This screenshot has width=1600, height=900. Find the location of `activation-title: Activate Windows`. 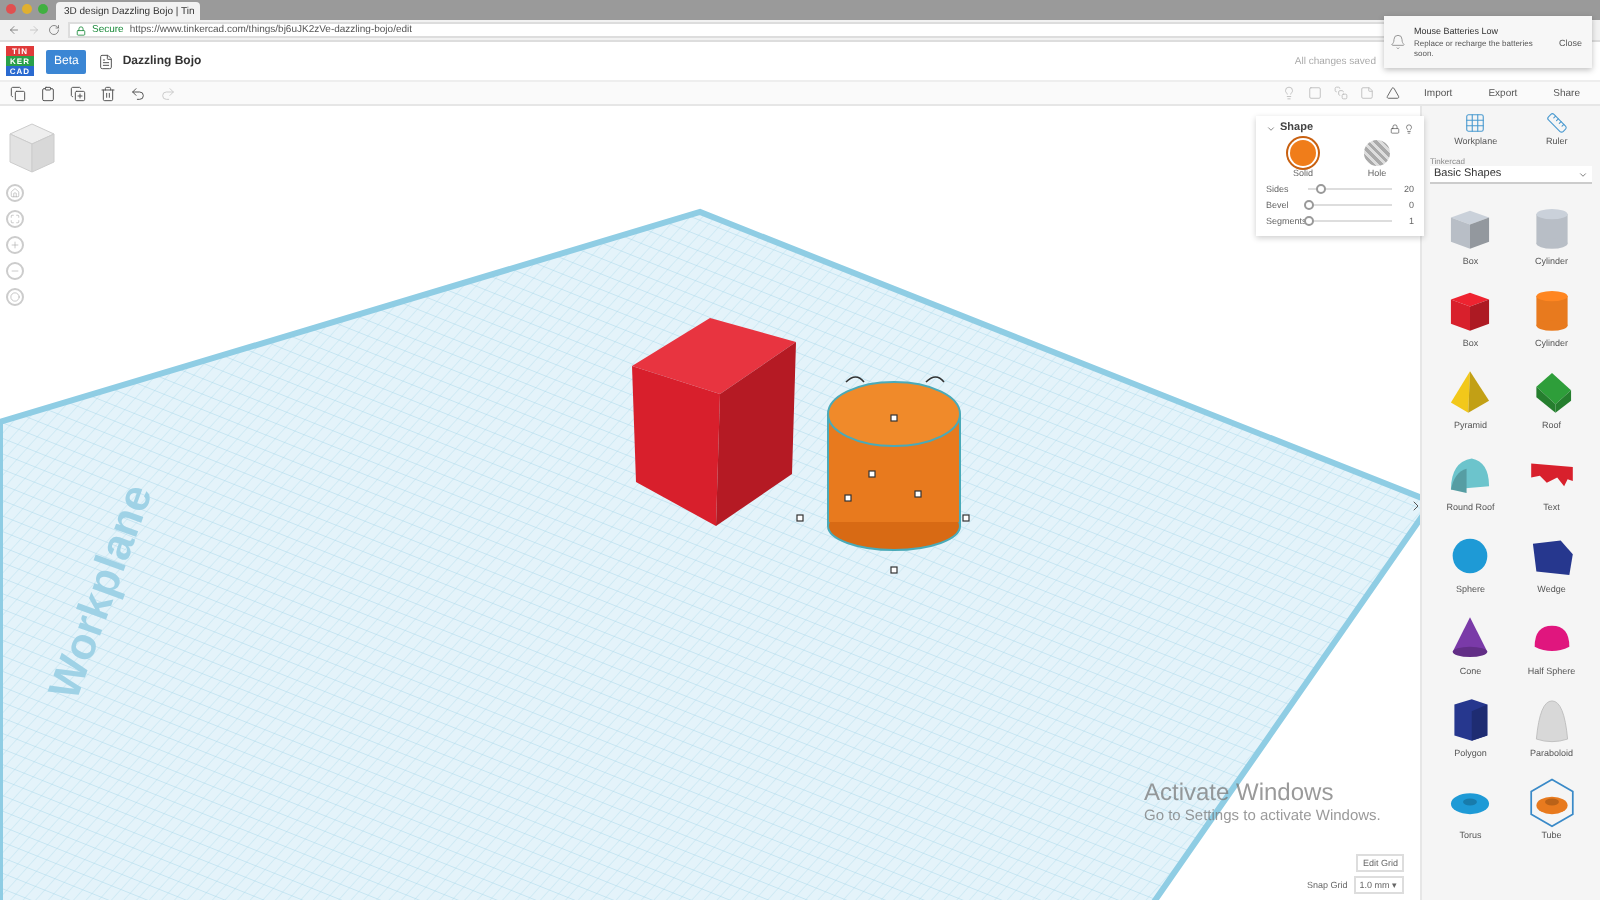

activation-title: Activate Windows is located at coordinates (1240, 792).